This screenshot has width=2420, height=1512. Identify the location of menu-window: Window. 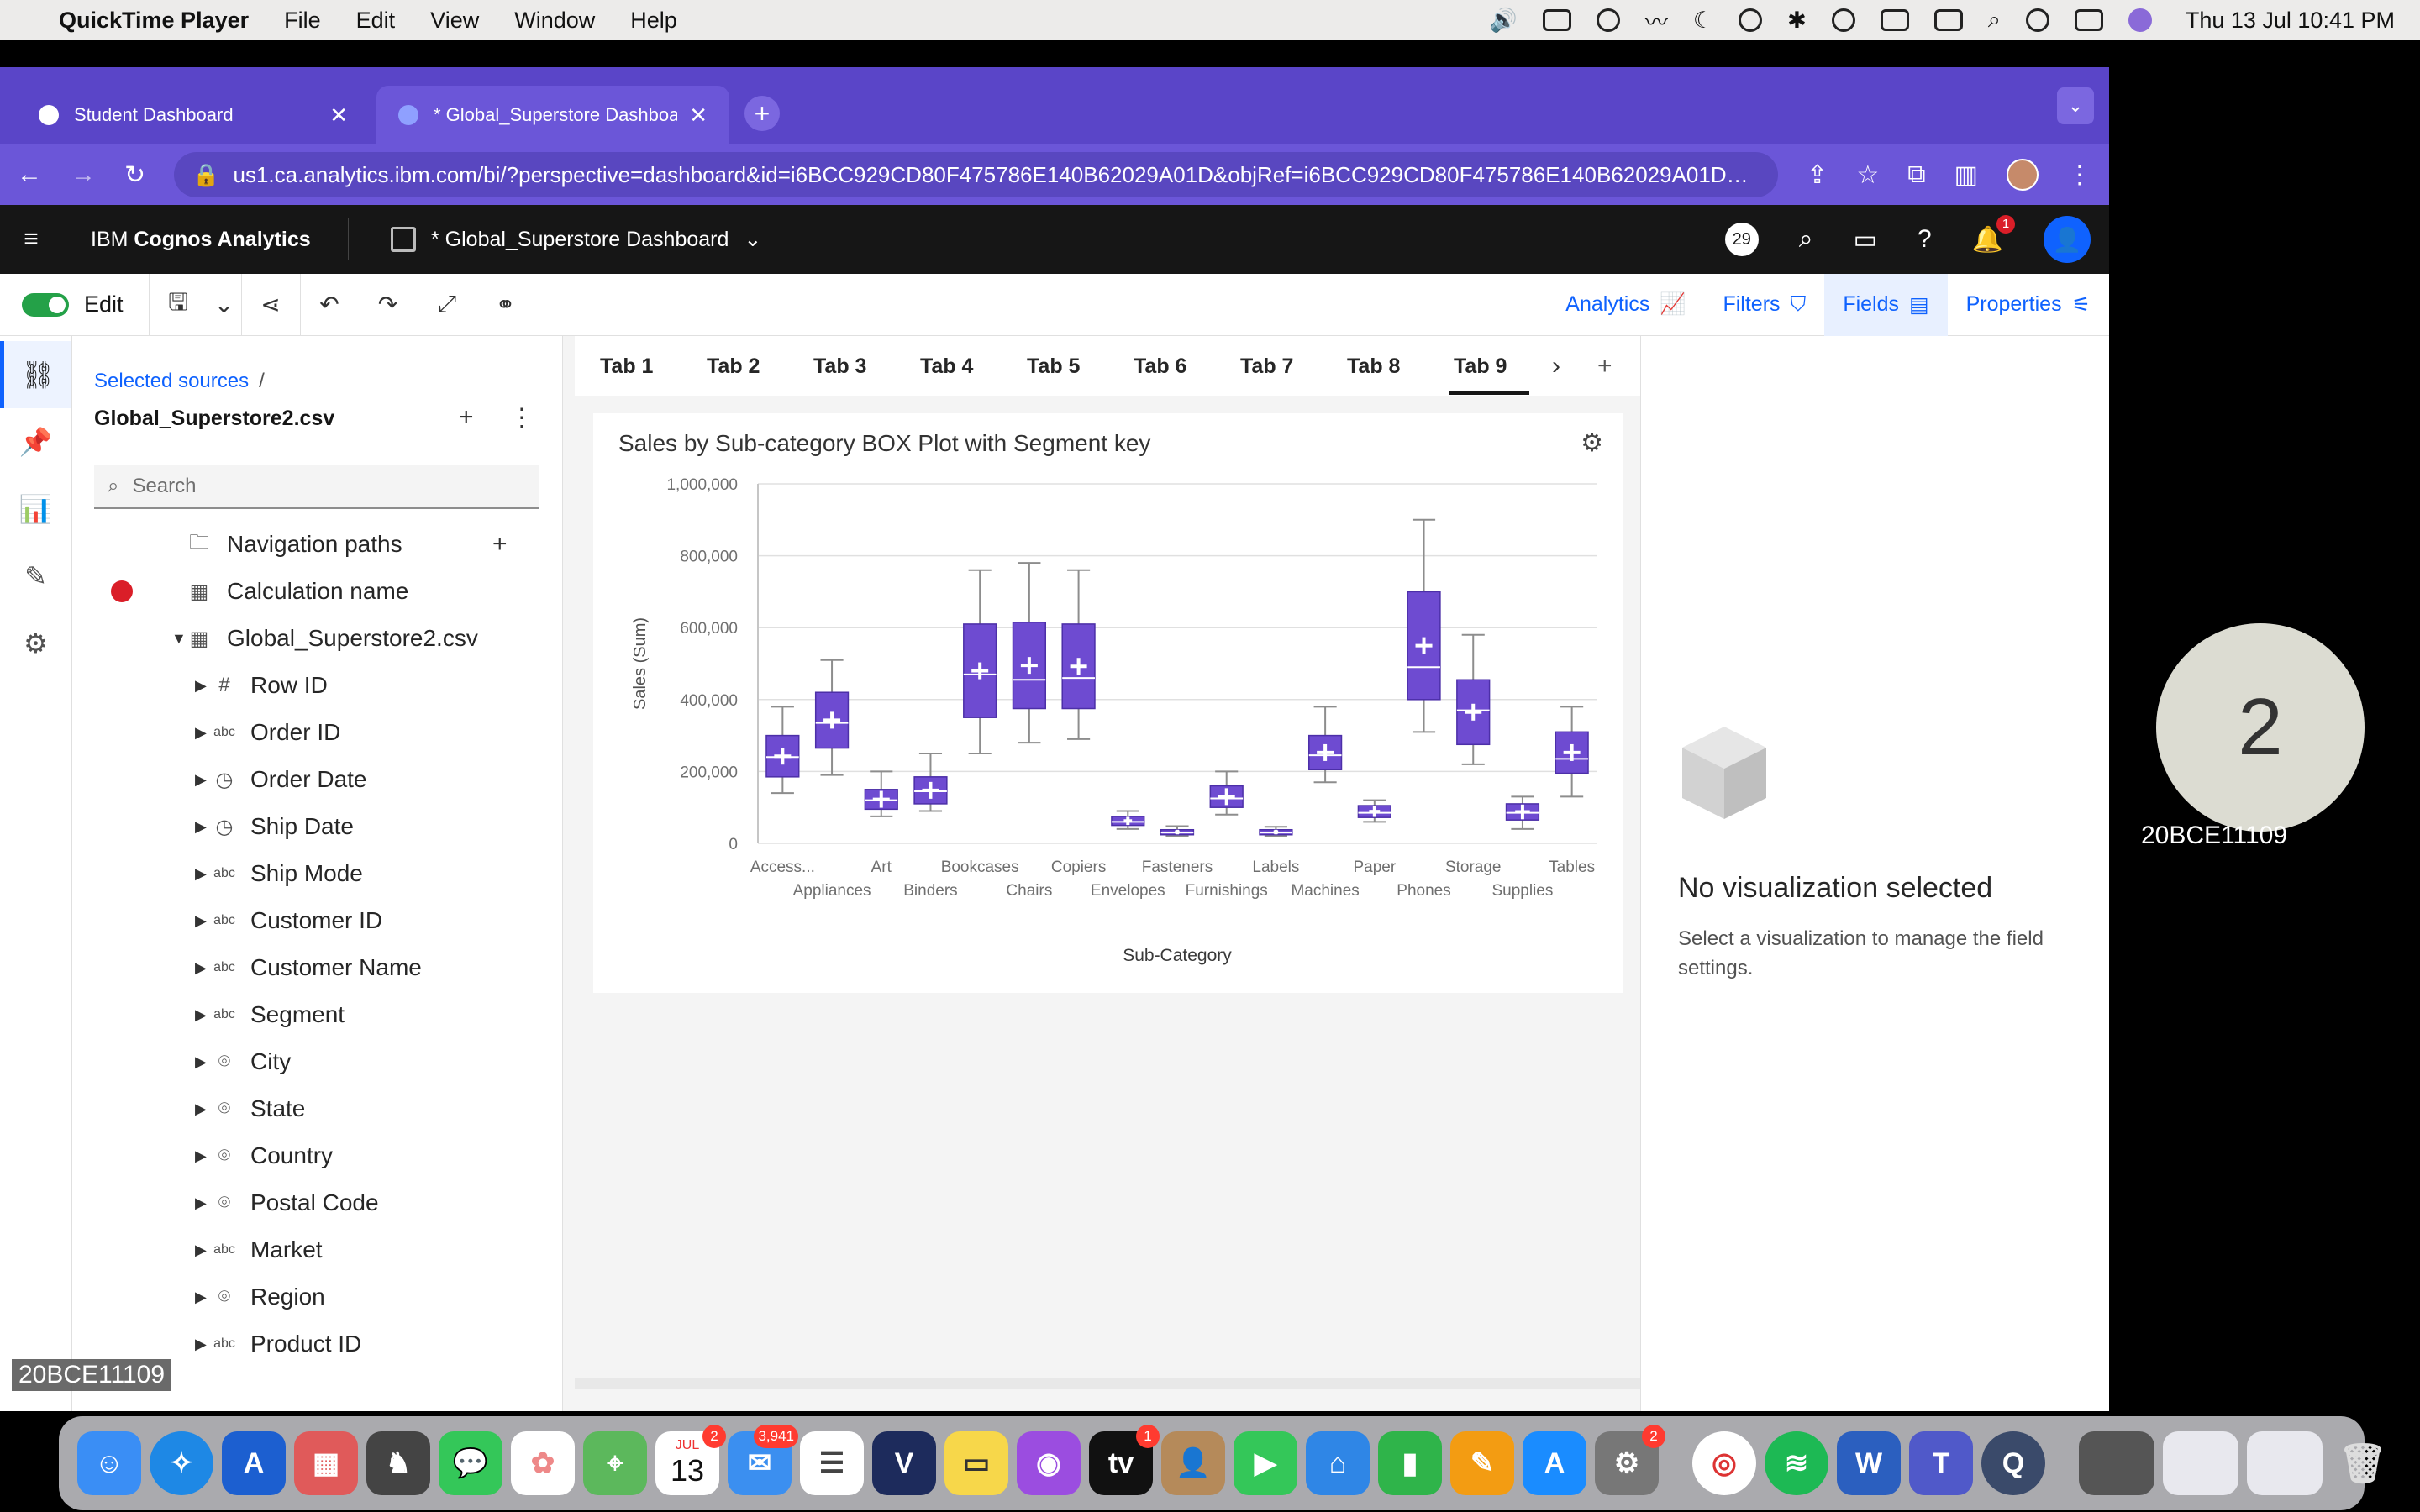
(554, 21).